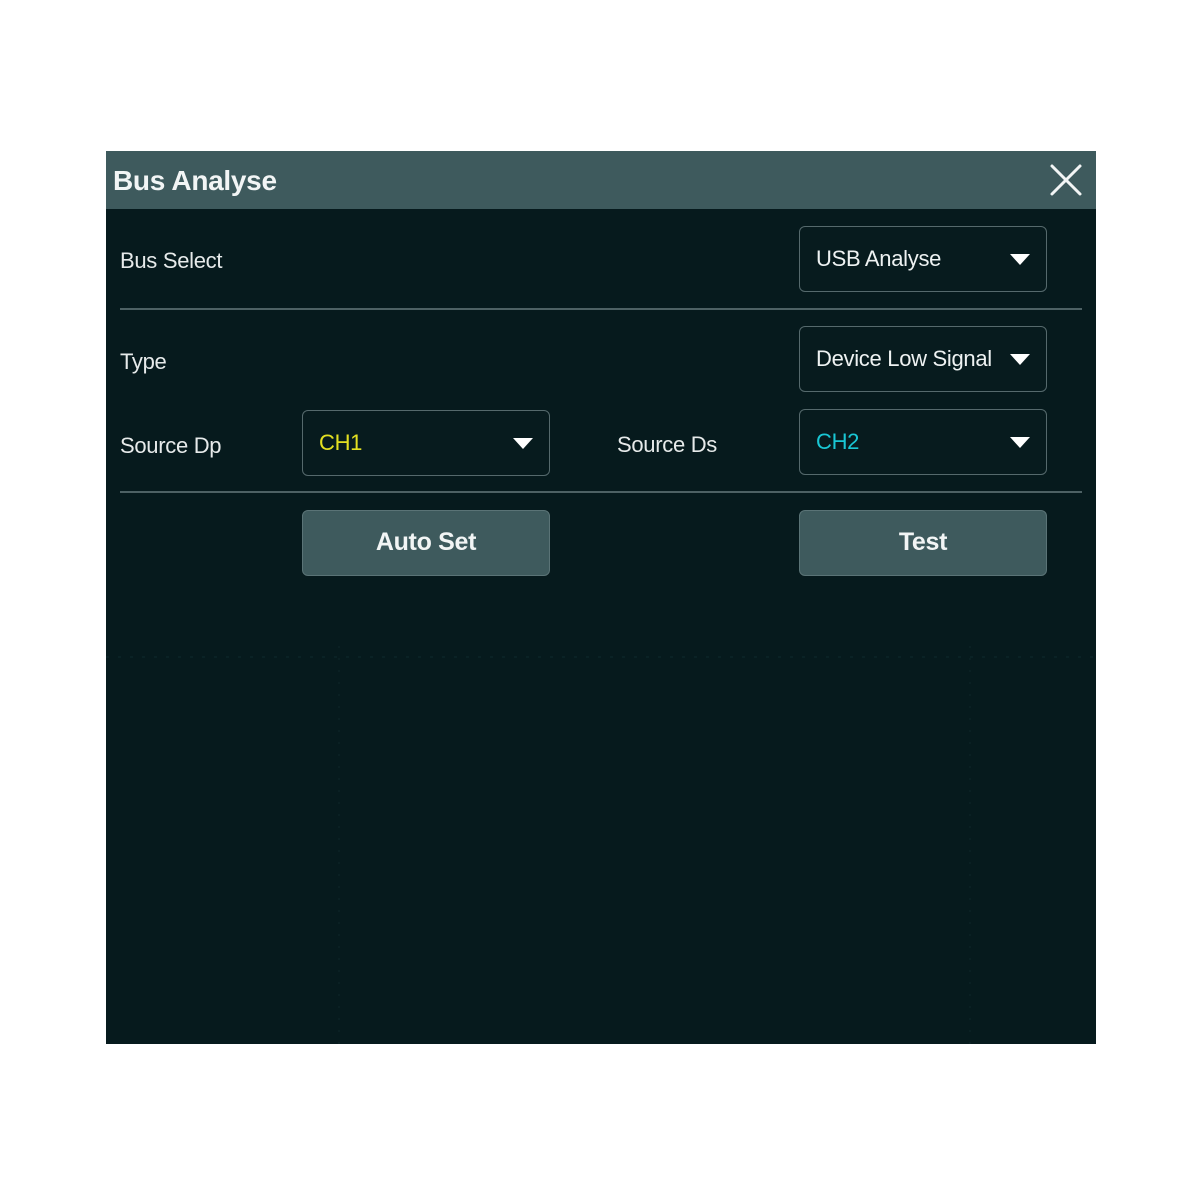 Image resolution: width=1200 pixels, height=1200 pixels. What do you see at coordinates (904, 358) in the screenshot?
I see `type-value: Device Low Signal` at bounding box center [904, 358].